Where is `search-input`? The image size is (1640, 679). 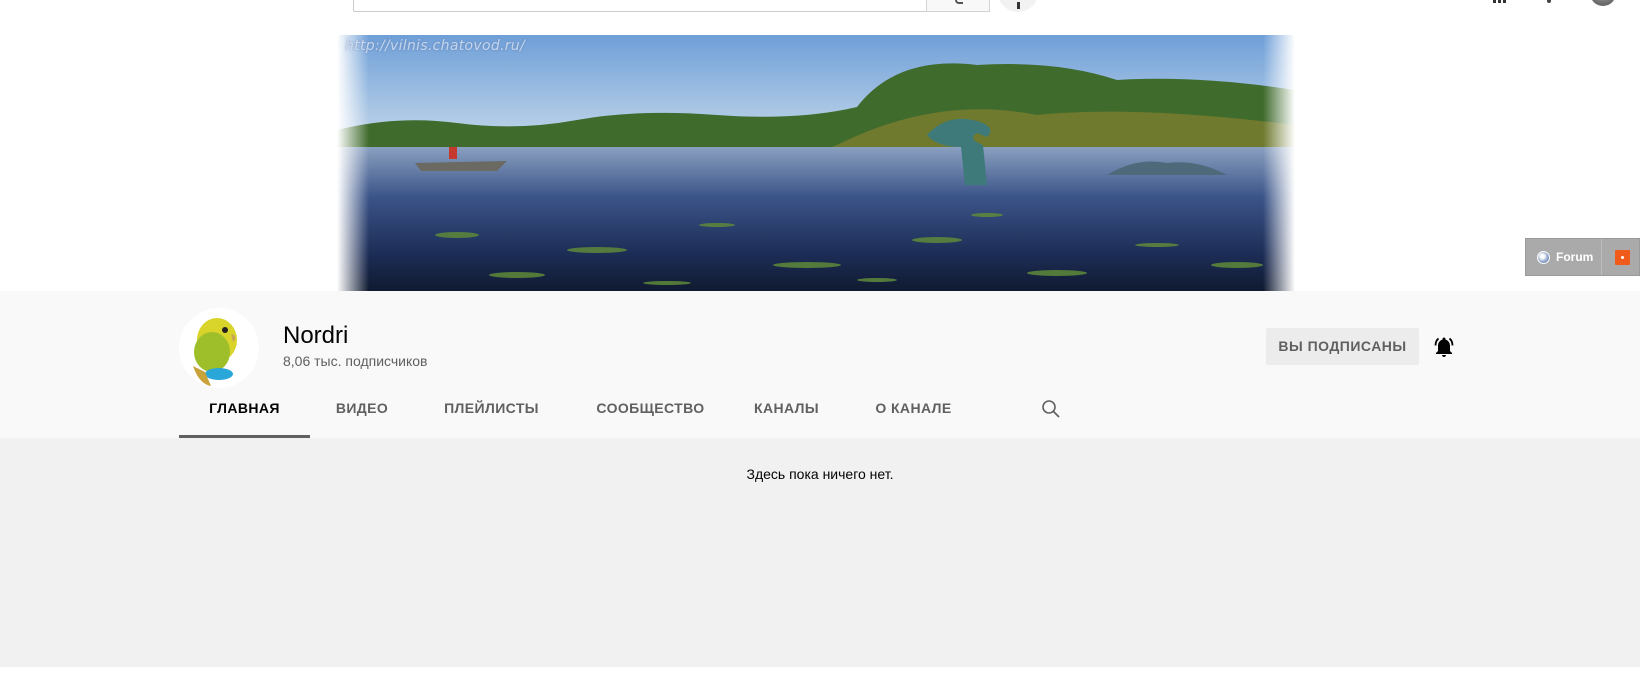 search-input is located at coordinates (640, 6).